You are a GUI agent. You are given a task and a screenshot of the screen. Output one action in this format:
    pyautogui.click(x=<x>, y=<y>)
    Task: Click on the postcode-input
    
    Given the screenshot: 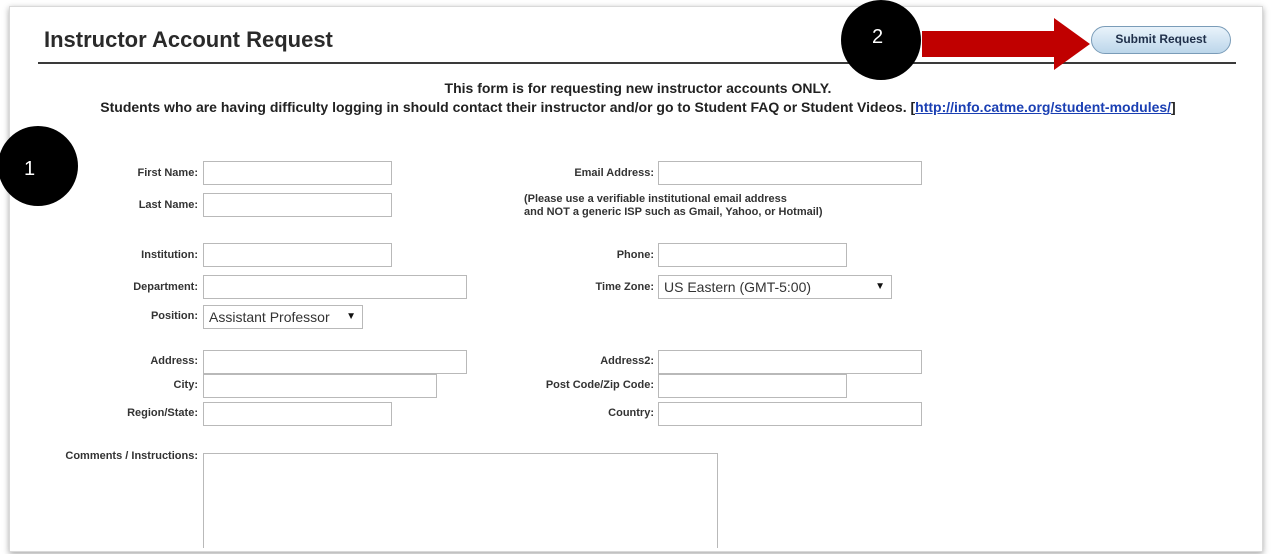 What is the action you would take?
    pyautogui.click(x=752, y=386)
    